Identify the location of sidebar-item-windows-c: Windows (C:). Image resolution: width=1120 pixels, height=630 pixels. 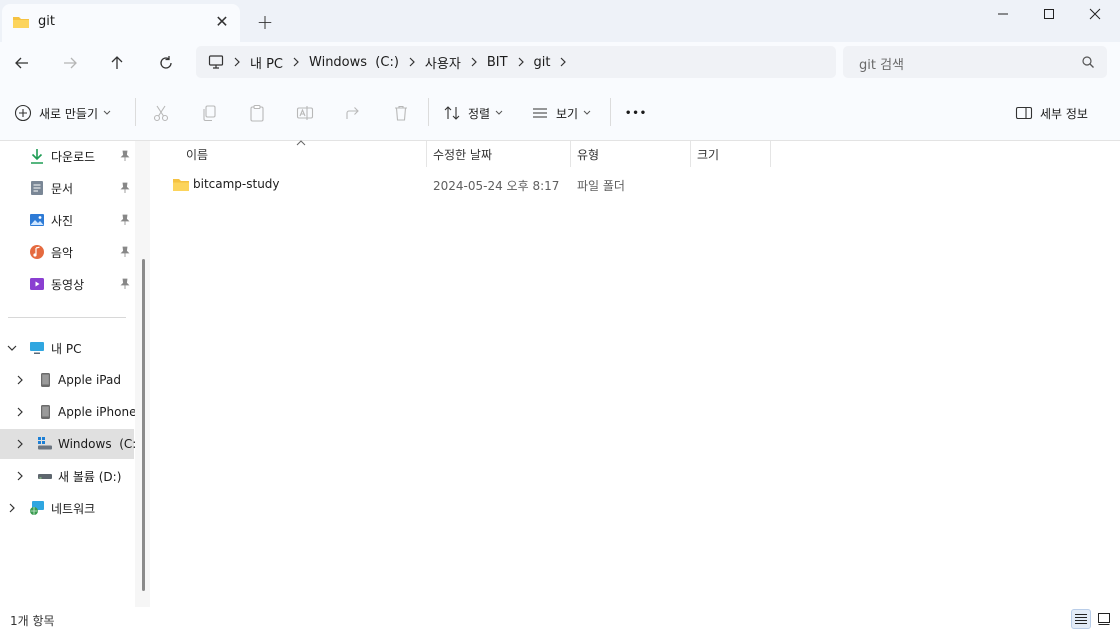
(70, 444).